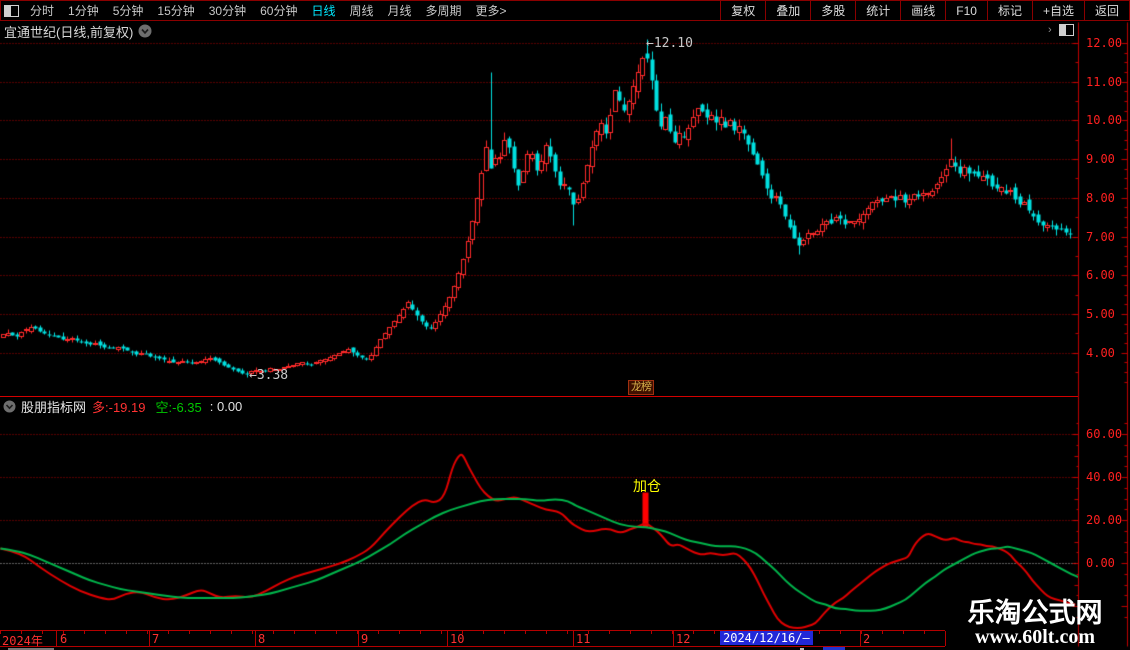  Describe the element at coordinates (175, 11) in the screenshot. I see `menu-item-15分钟: 15分钟` at that location.